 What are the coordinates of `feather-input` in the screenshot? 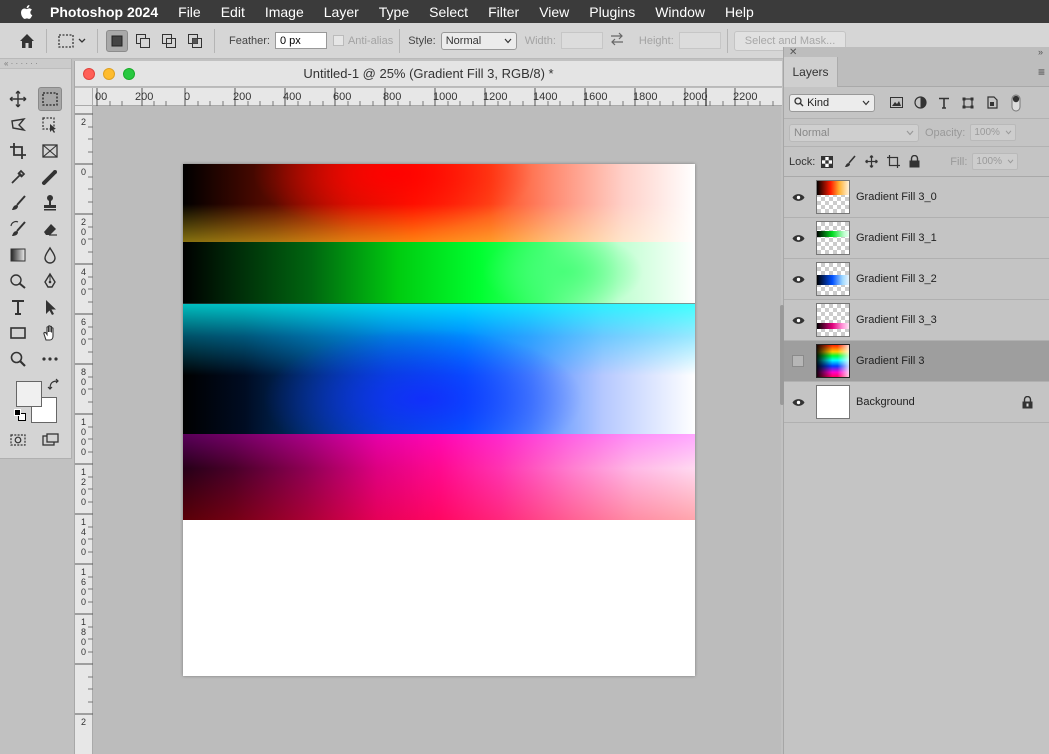 It's located at (300, 40).